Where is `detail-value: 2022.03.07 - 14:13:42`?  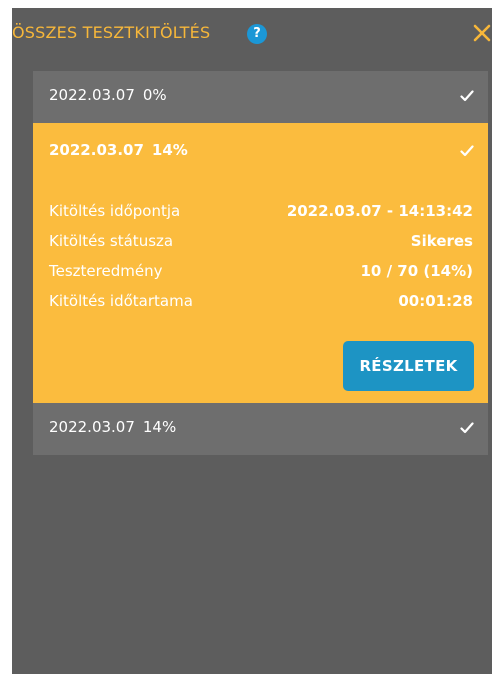 detail-value: 2022.03.07 - 14:13:42 is located at coordinates (379, 211).